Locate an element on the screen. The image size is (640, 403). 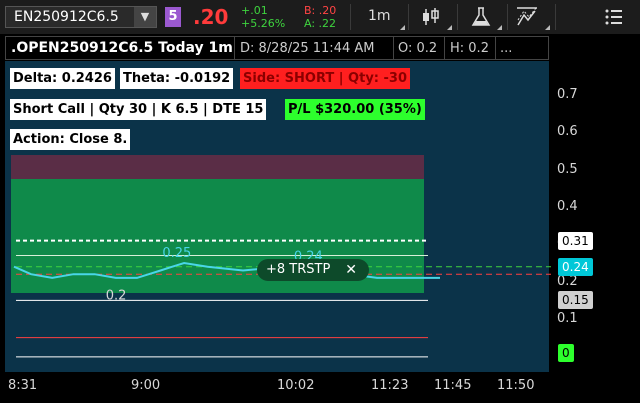
price-tag: 0.15 is located at coordinates (575, 300).